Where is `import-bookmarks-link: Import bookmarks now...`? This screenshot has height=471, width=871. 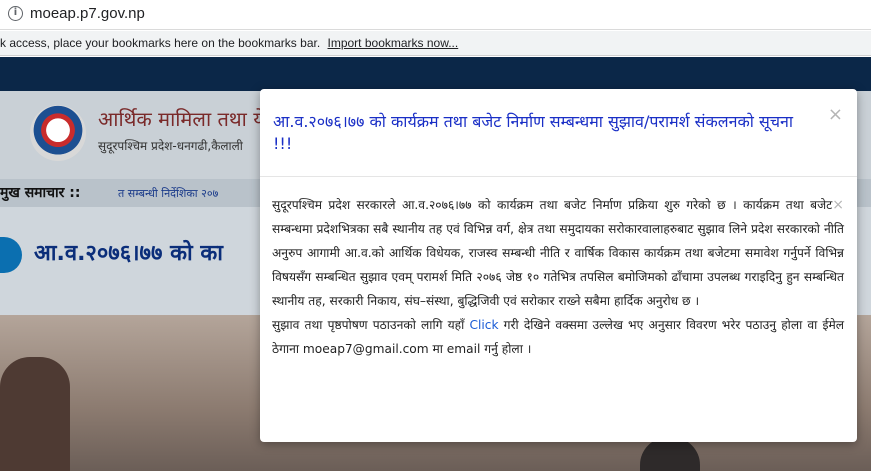
import-bookmarks-link: Import bookmarks now... is located at coordinates (393, 43).